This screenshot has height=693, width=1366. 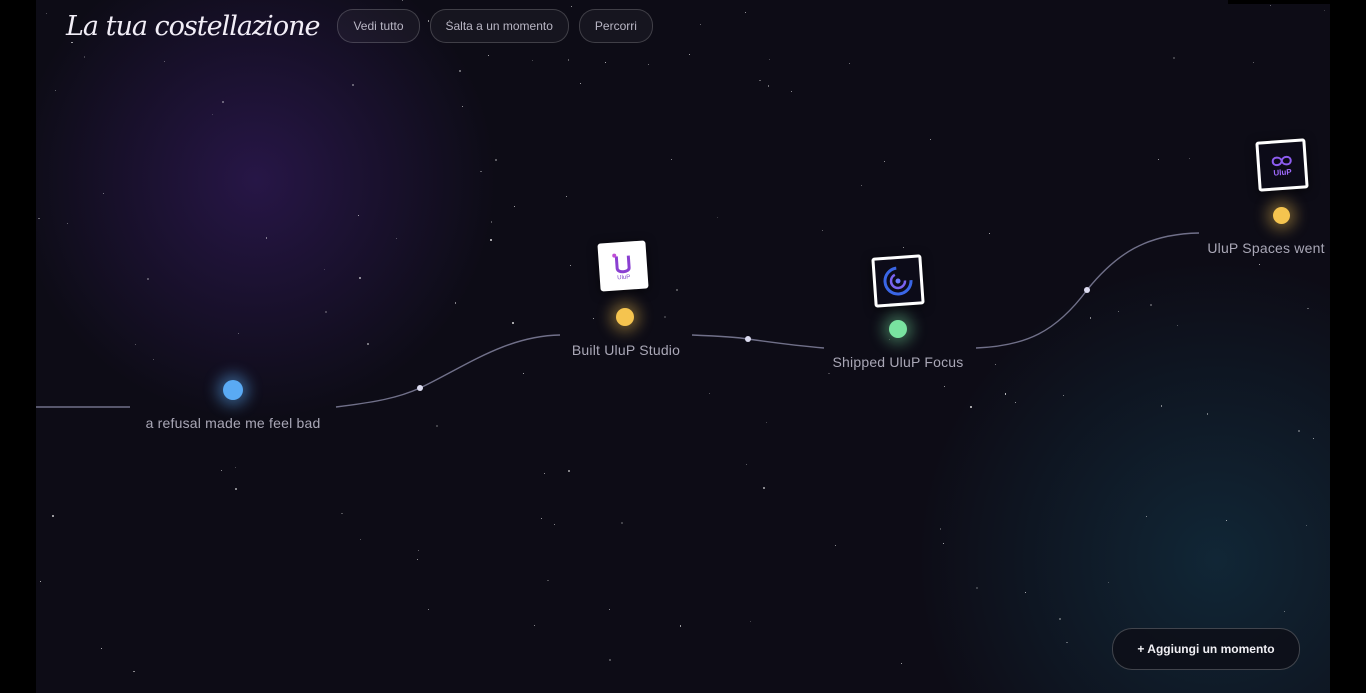 I want to click on focus-ring-icon, so click(x=898, y=281).